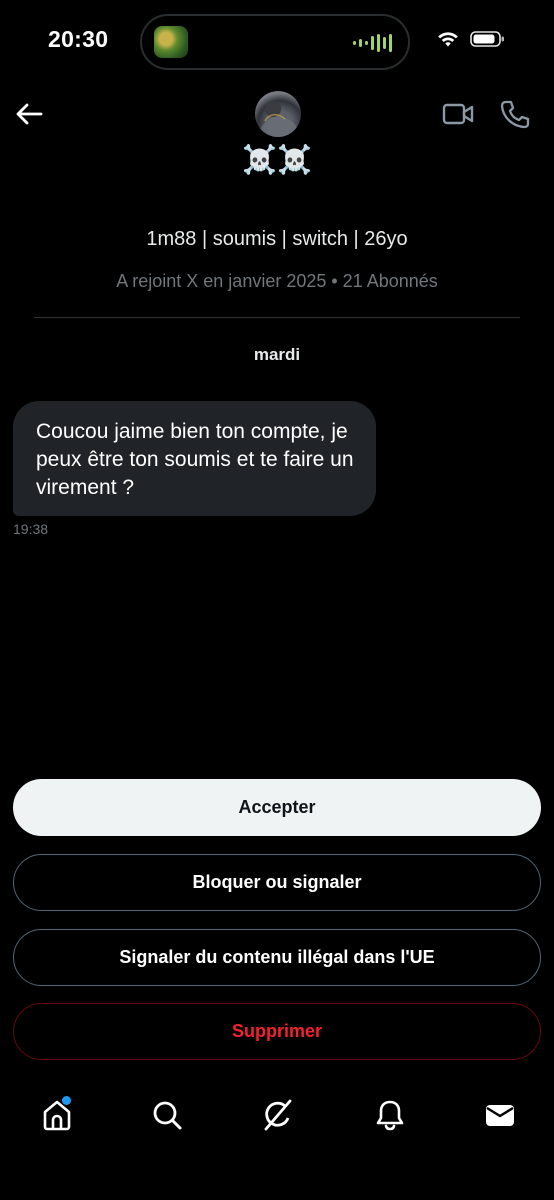  I want to click on audio-waveform-icon, so click(372, 43).